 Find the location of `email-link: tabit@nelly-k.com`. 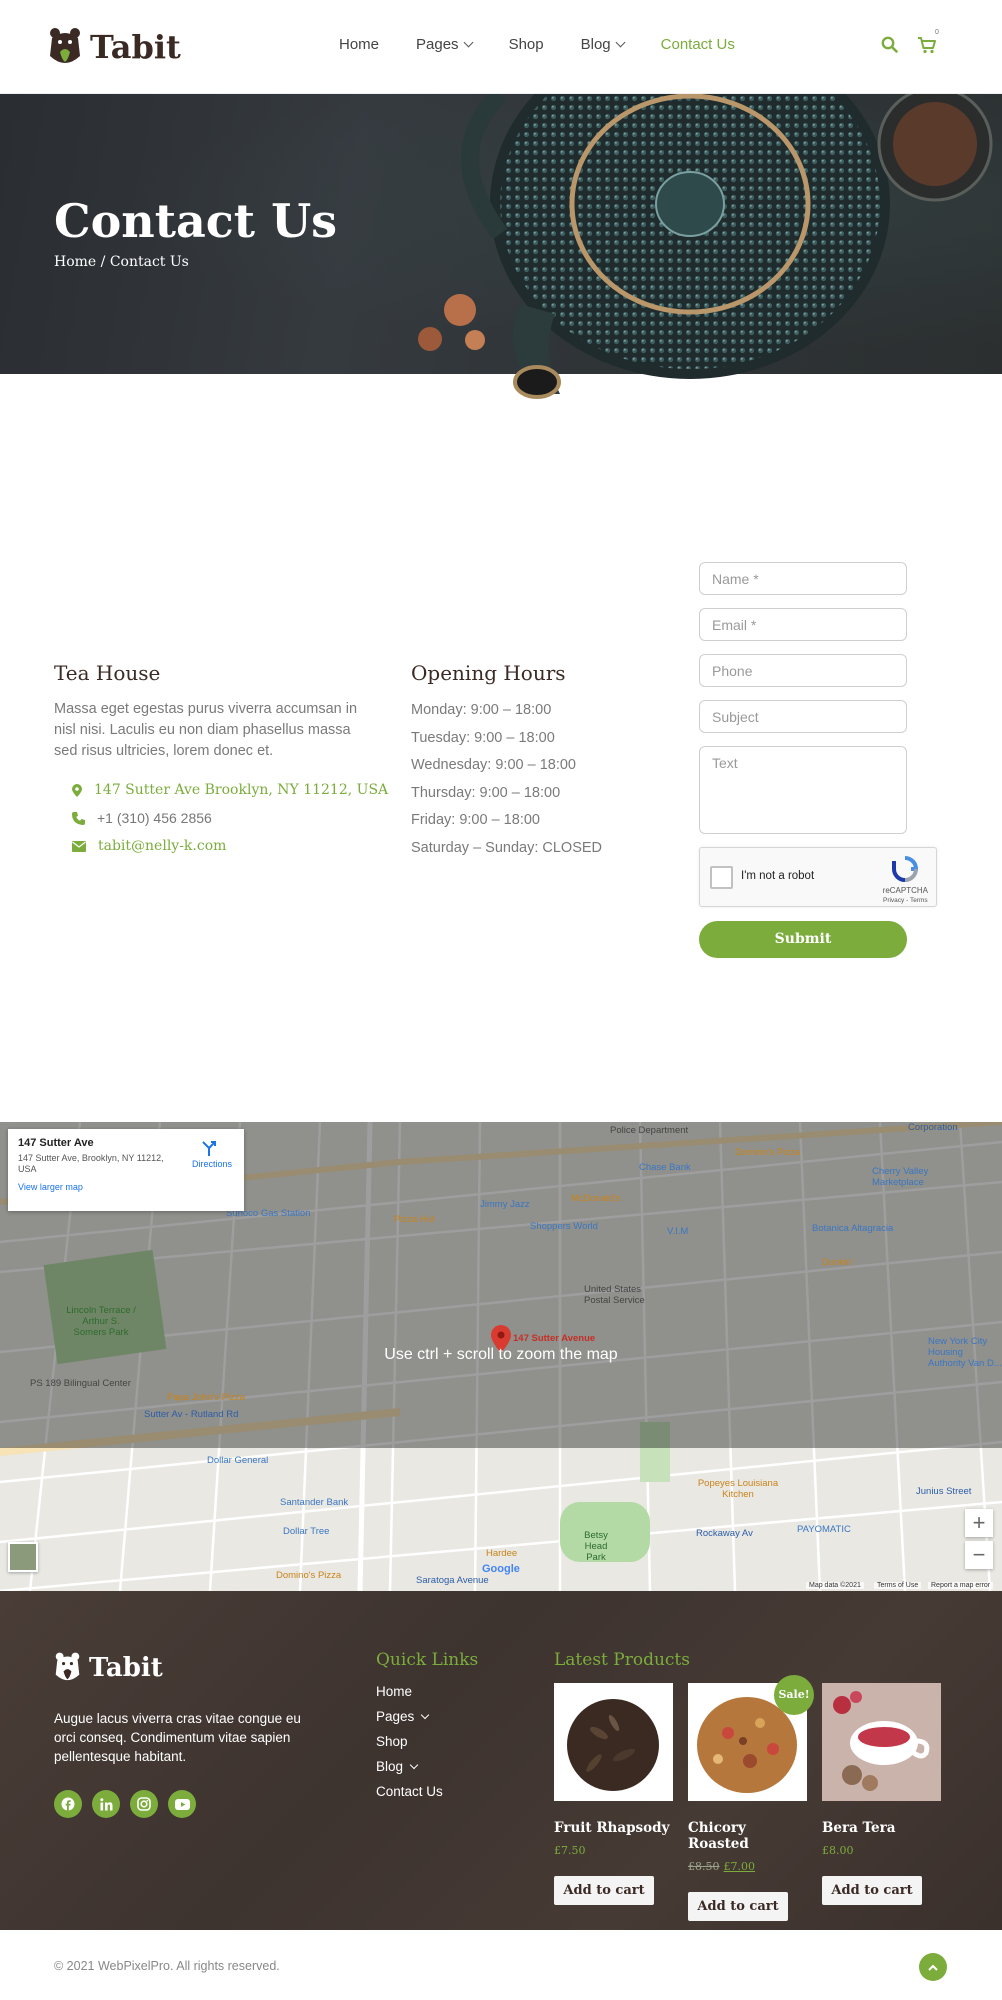

email-link: tabit@nelly-k.com is located at coordinates (162, 846).